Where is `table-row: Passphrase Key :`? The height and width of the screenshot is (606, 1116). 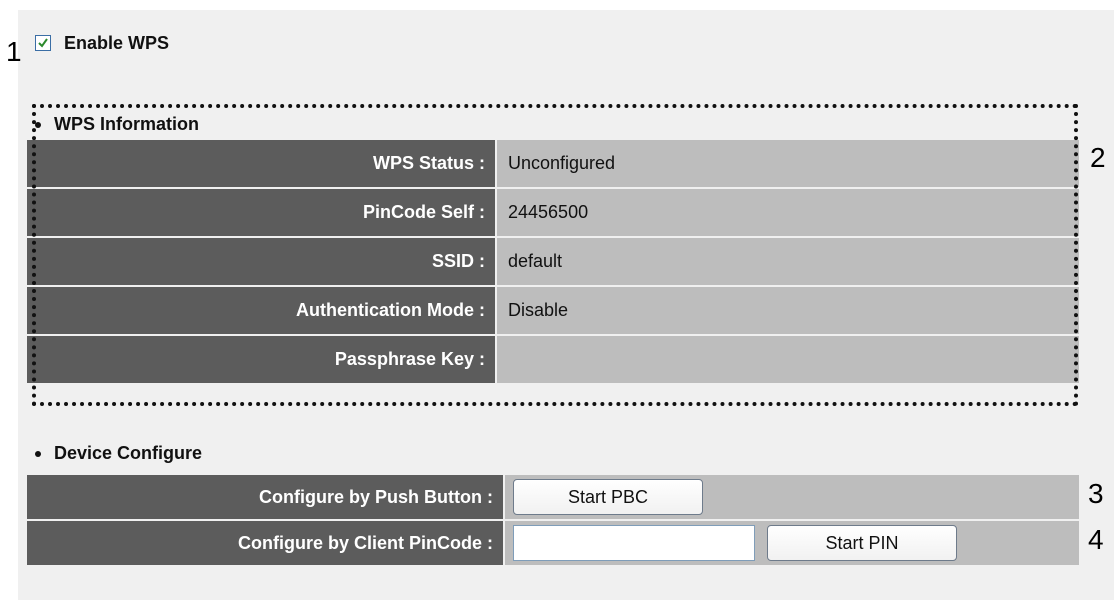
table-row: Passphrase Key : is located at coordinates (553, 360).